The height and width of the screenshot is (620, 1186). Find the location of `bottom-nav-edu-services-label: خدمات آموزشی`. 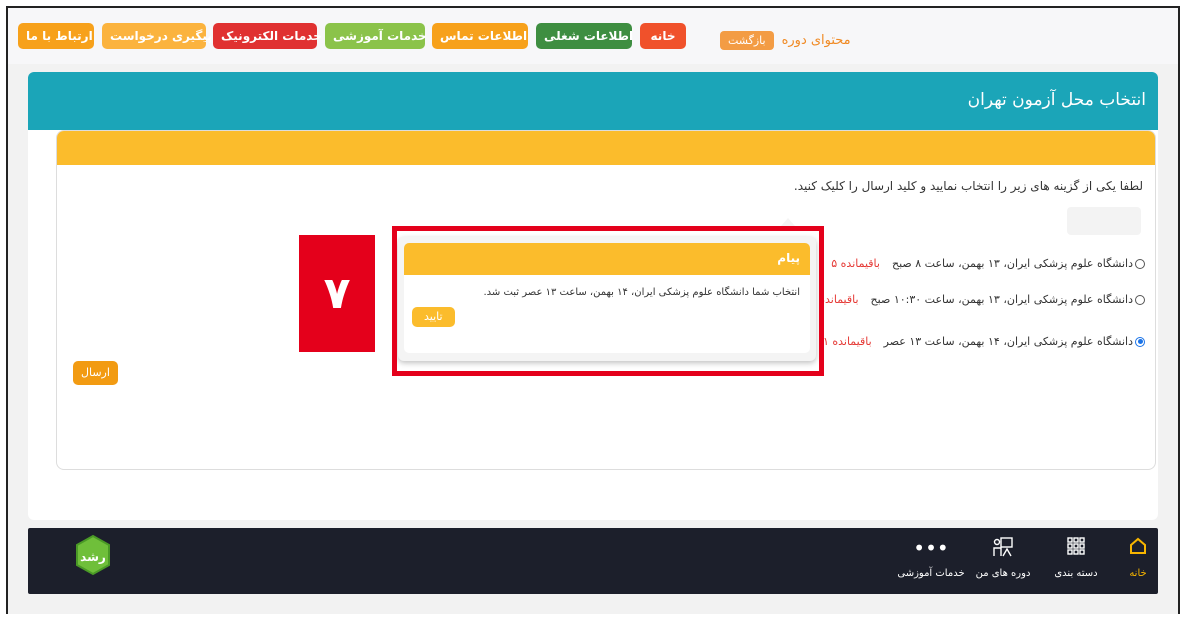

bottom-nav-edu-services-label: خدمات آموزشی is located at coordinates (931, 573).